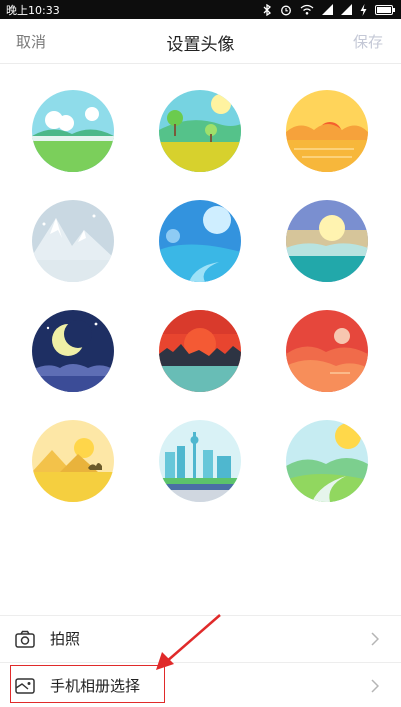 The width and height of the screenshot is (401, 707). What do you see at coordinates (200, 351) in the screenshot?
I see `avatar-red-sunset-lake` at bounding box center [200, 351].